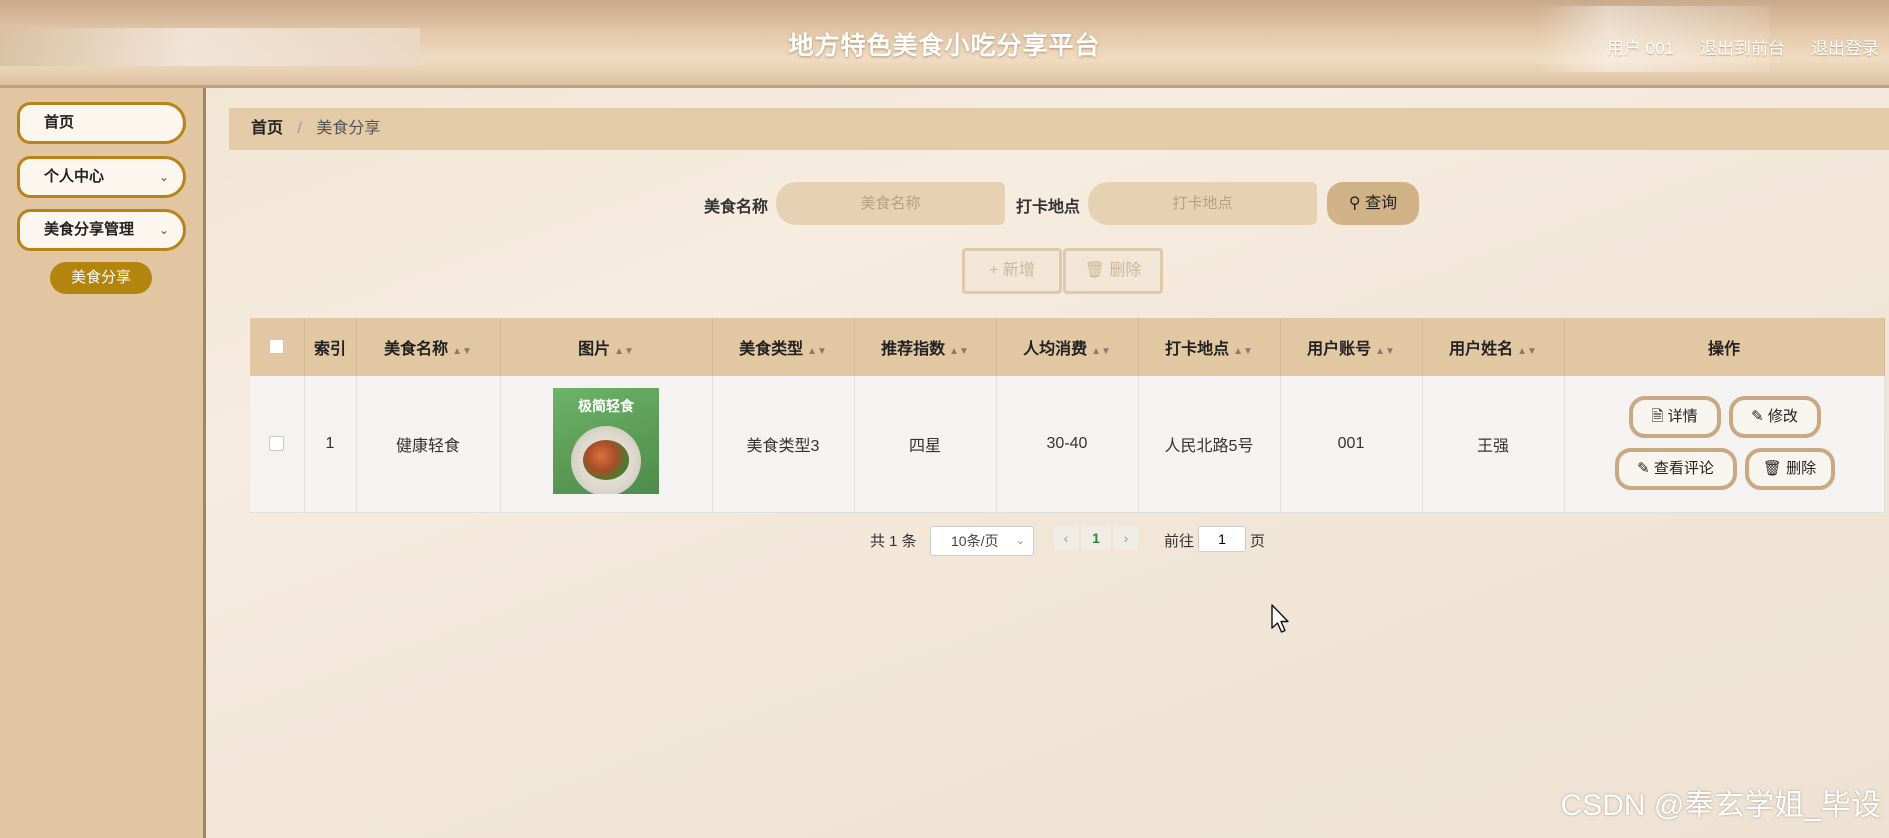  I want to click on column-header-index: 索引, so click(330, 347).